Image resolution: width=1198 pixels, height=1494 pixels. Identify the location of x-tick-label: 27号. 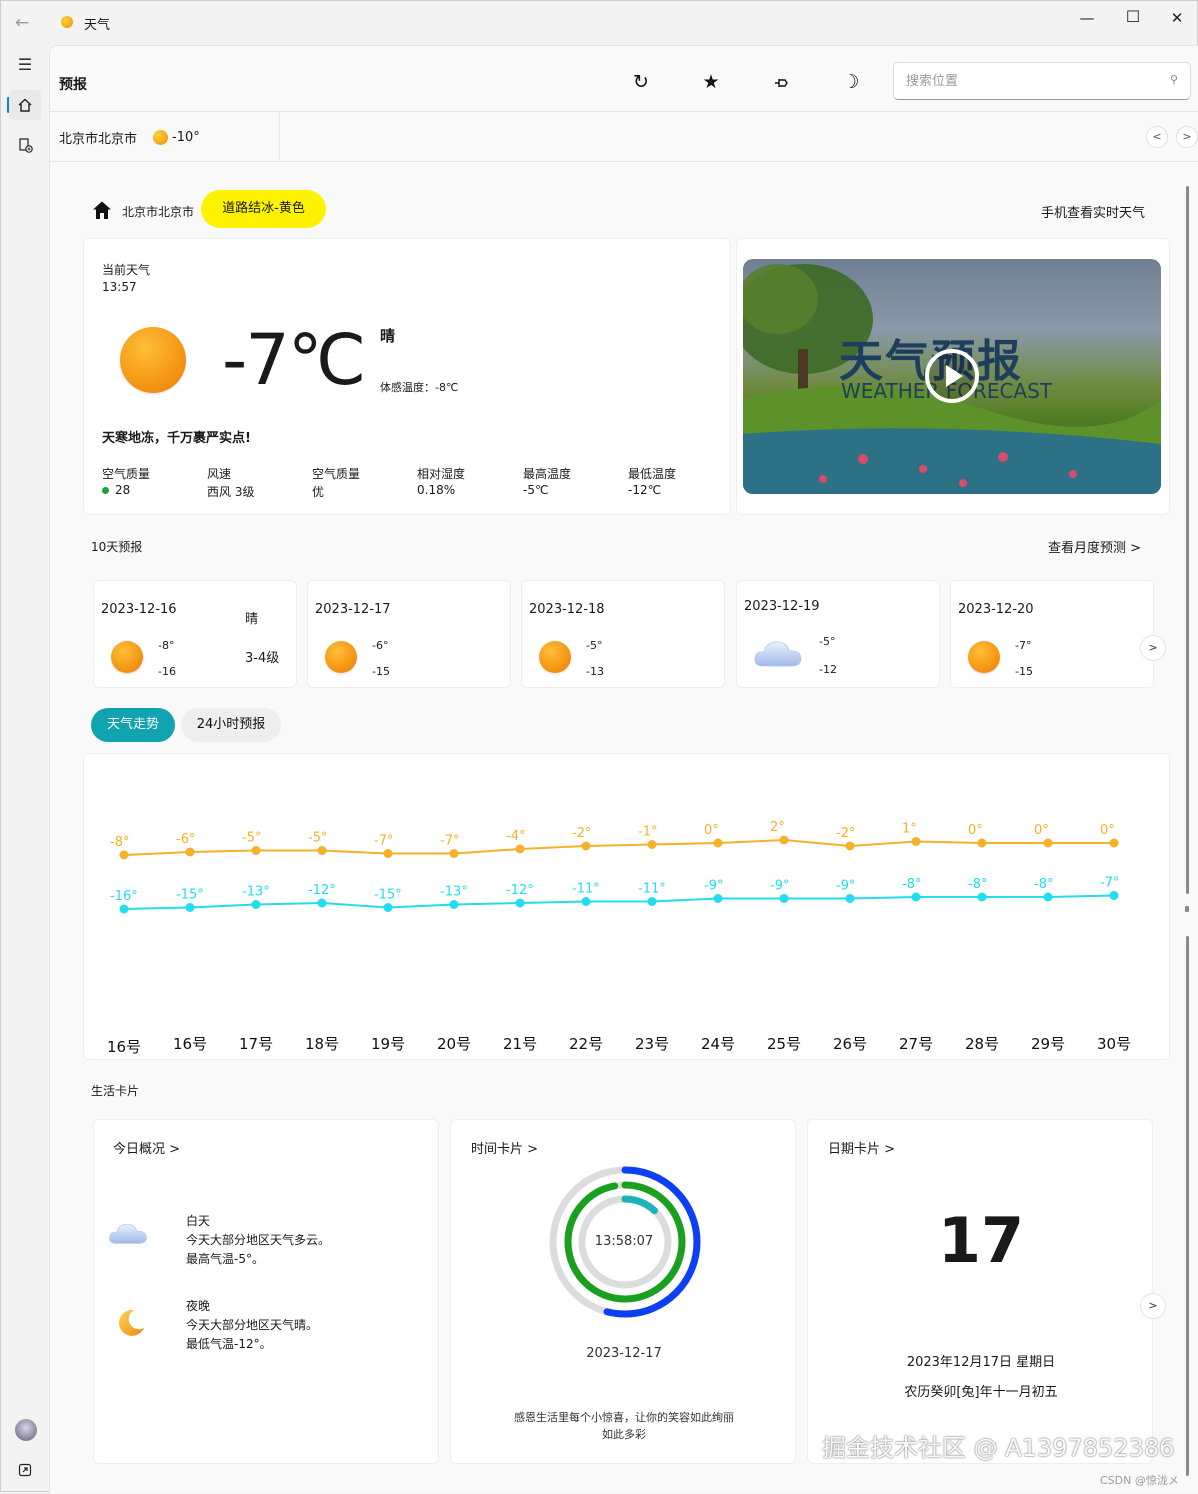
(916, 1044).